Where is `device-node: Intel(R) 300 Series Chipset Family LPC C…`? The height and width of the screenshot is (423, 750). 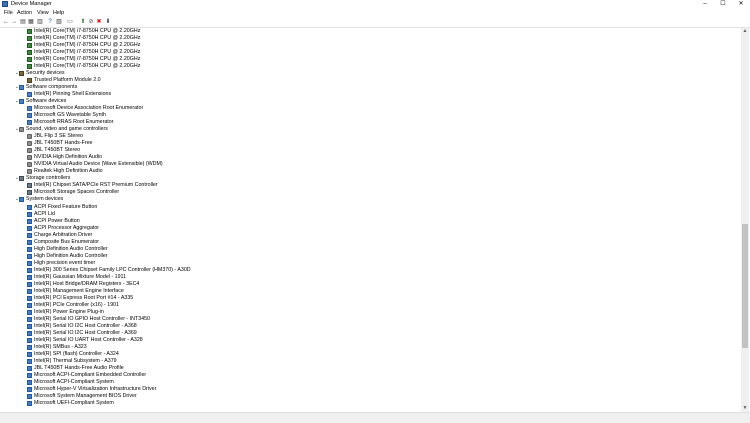 device-node: Intel(R) 300 Series Chipset Family LPC C… is located at coordinates (109, 270).